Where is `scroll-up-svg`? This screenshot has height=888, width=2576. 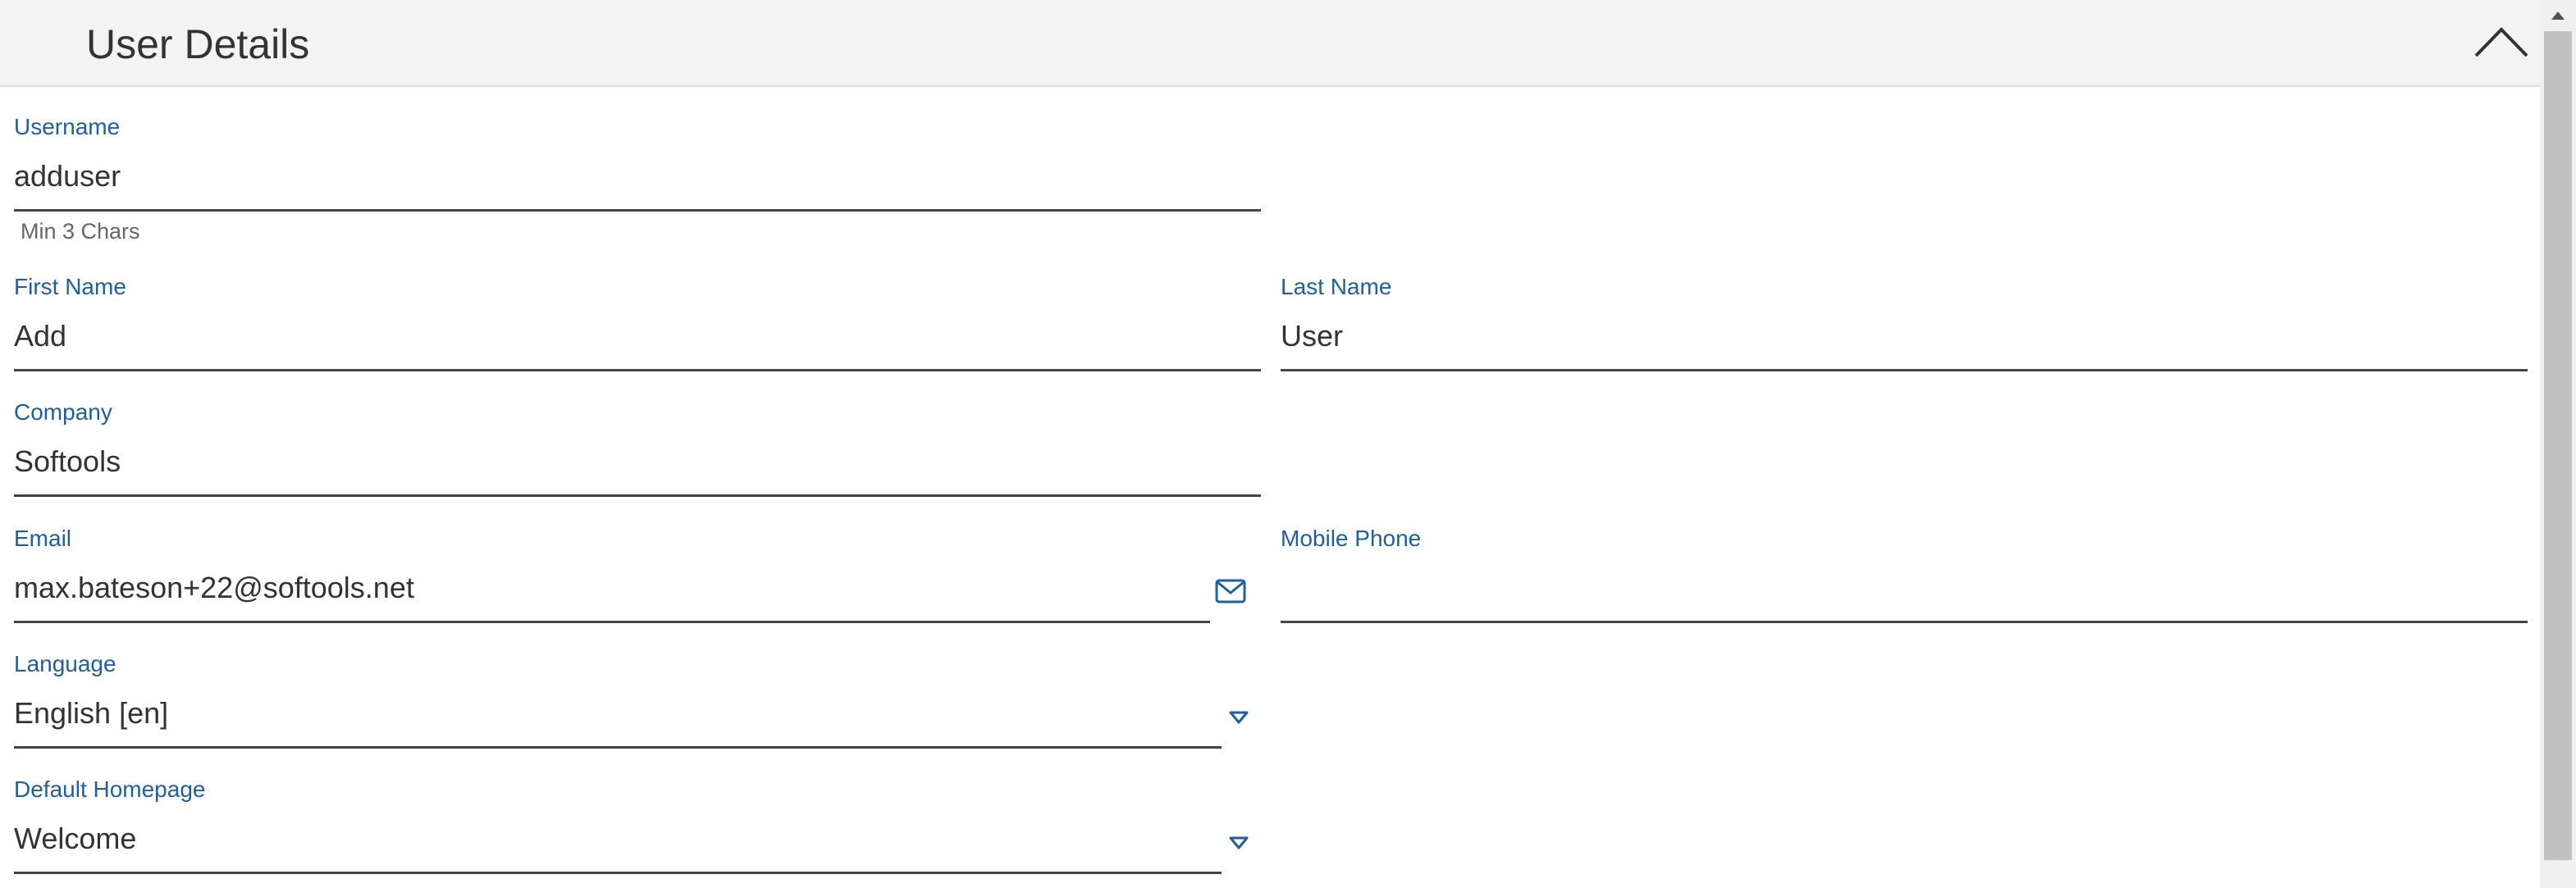
scroll-up-svg is located at coordinates (2558, 15).